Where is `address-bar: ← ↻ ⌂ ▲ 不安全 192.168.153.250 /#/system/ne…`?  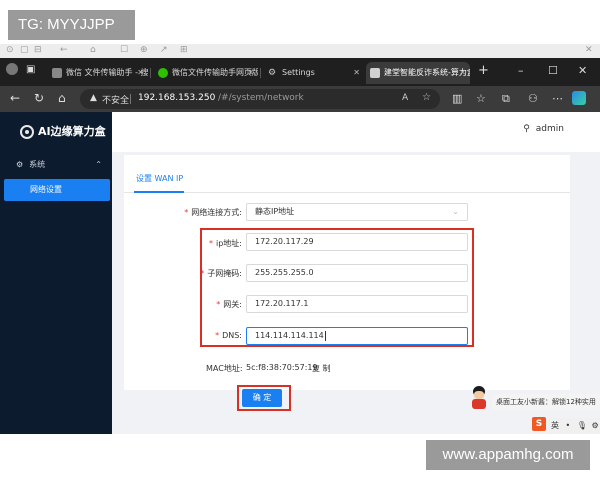
address-bar: ← ↻ ⌂ ▲ 不安全 192.168.153.250 /#/system/ne… is located at coordinates (300, 99).